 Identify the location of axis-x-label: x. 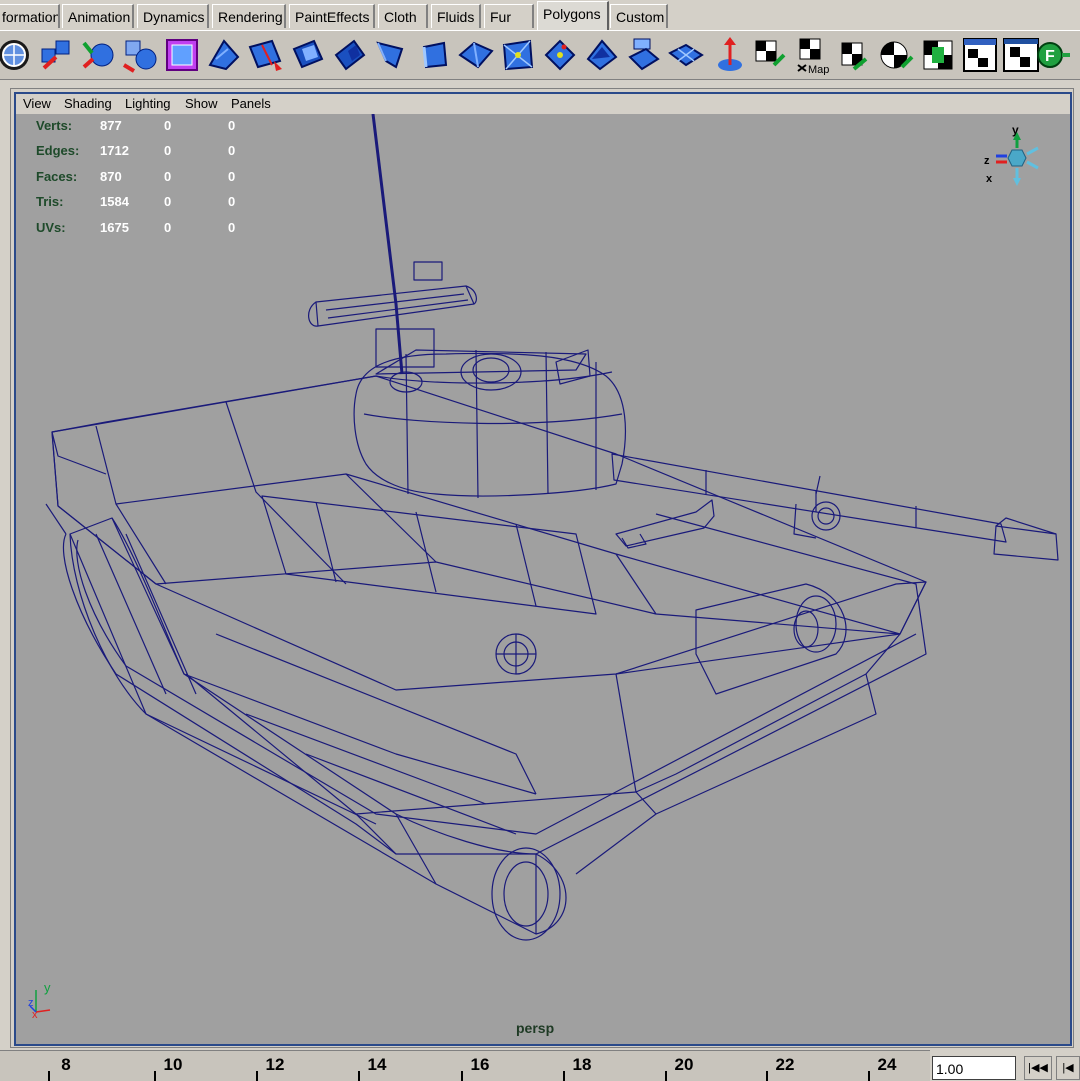
(989, 179).